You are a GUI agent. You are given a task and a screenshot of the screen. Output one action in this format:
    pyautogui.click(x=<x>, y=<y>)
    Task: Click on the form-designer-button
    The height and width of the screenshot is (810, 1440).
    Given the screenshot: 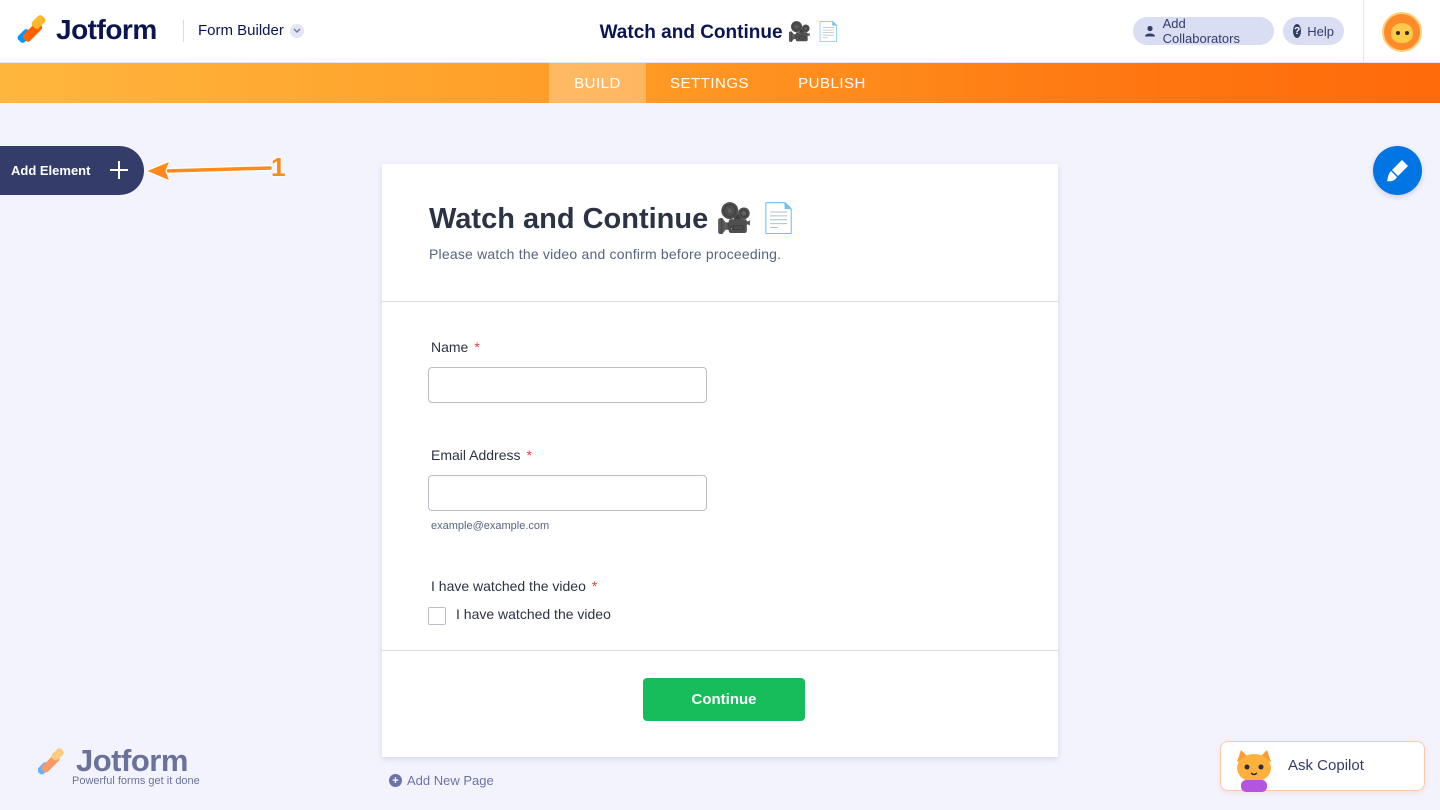 What is the action you would take?
    pyautogui.click(x=1397, y=170)
    